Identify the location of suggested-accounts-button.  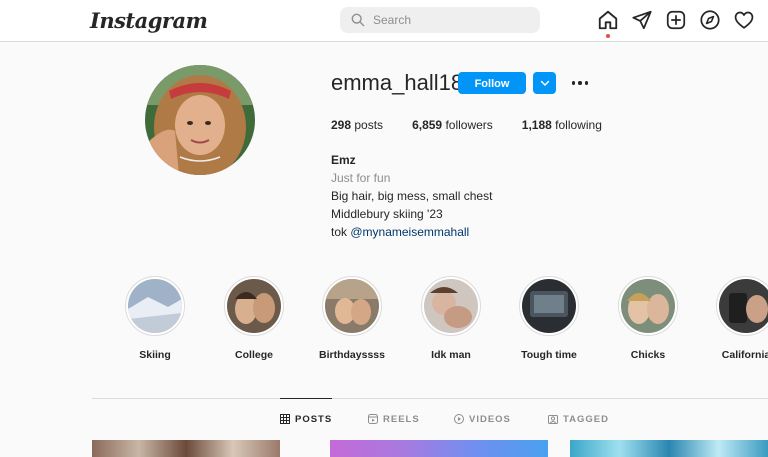
(544, 83).